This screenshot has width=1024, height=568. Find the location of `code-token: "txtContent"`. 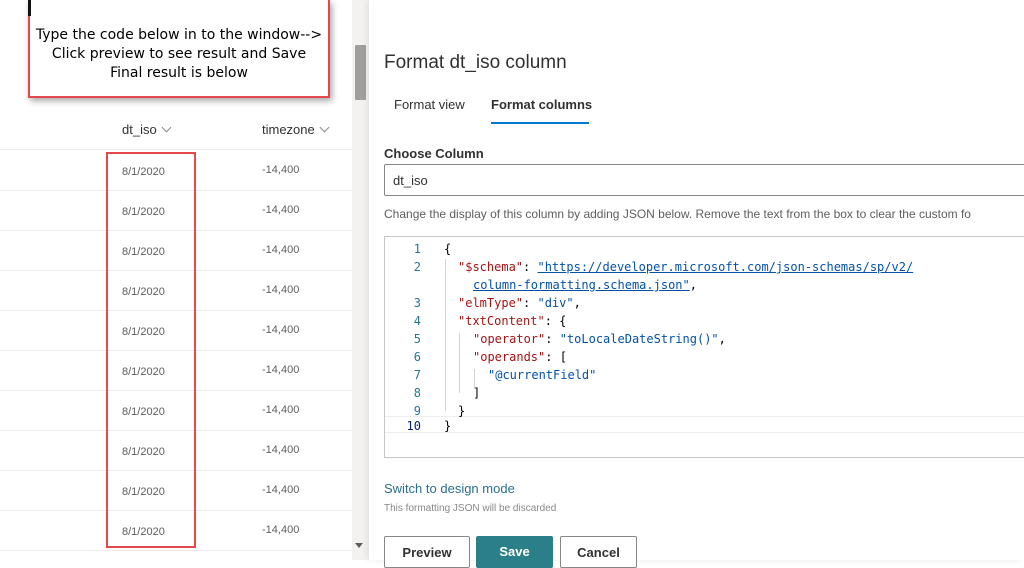

code-token: "txtContent" is located at coordinates (501, 321).